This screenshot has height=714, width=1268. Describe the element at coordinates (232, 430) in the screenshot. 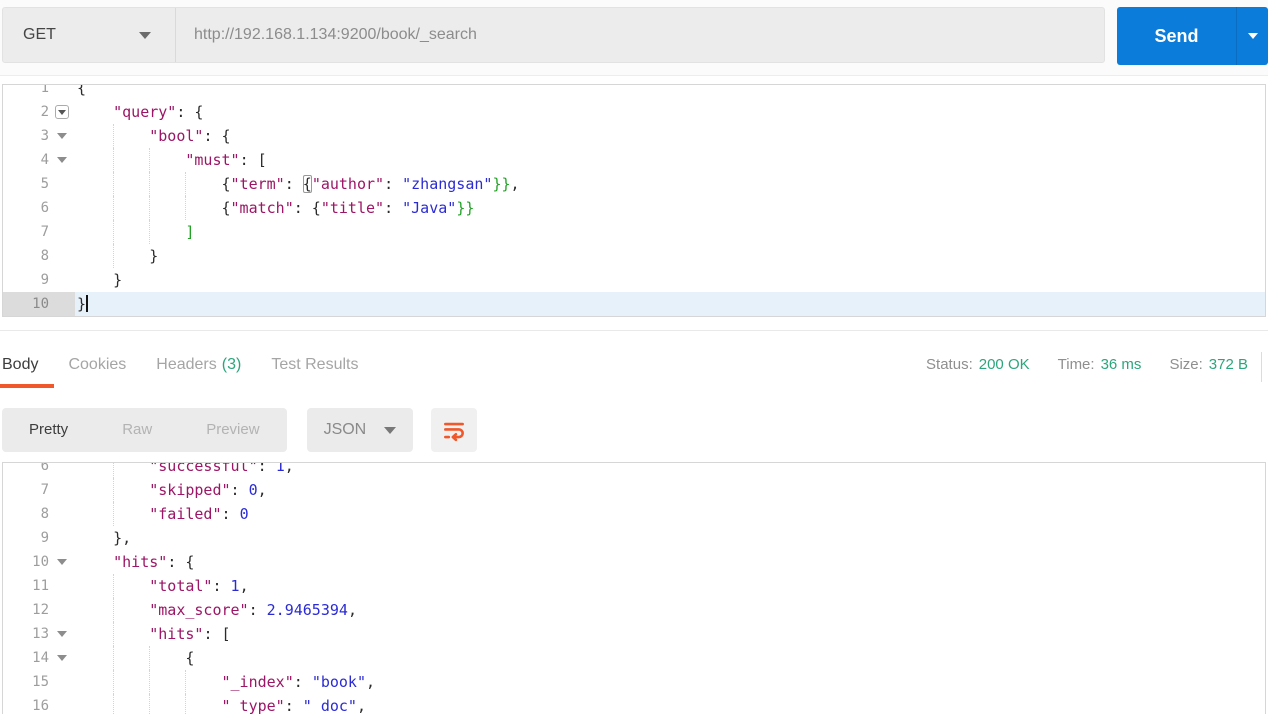

I see `view-mode-preview: Preview` at that location.